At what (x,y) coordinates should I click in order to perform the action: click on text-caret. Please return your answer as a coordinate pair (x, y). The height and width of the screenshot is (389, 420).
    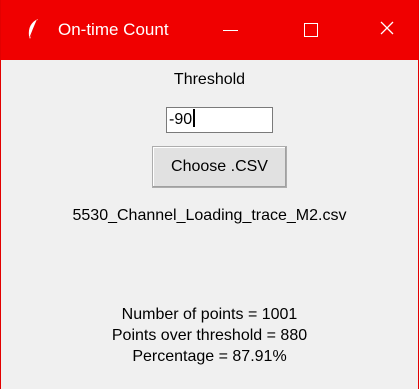
    Looking at the image, I should click on (194, 118).